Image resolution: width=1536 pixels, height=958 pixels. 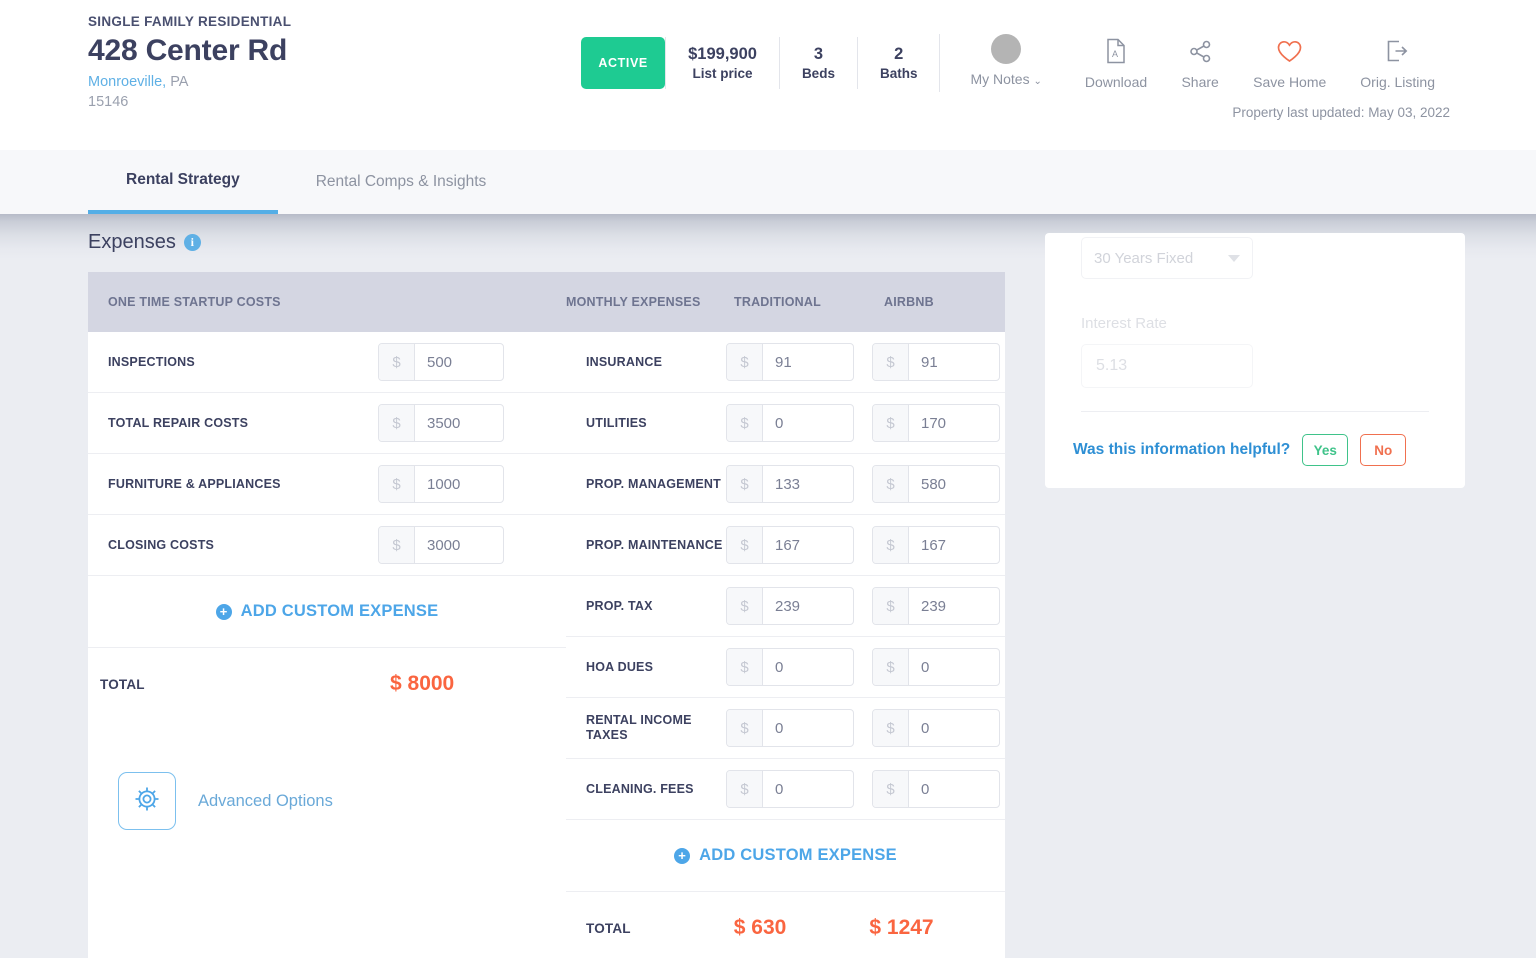 I want to click on advanced-options-button, so click(x=147, y=801).